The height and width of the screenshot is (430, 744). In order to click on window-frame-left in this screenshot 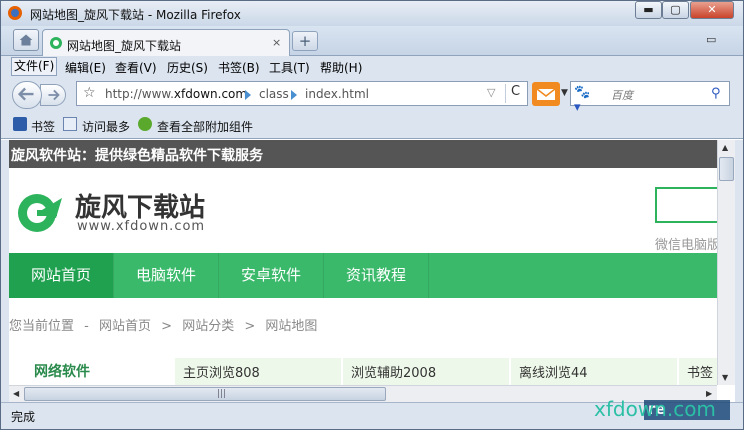, I will do `click(4, 271)`.